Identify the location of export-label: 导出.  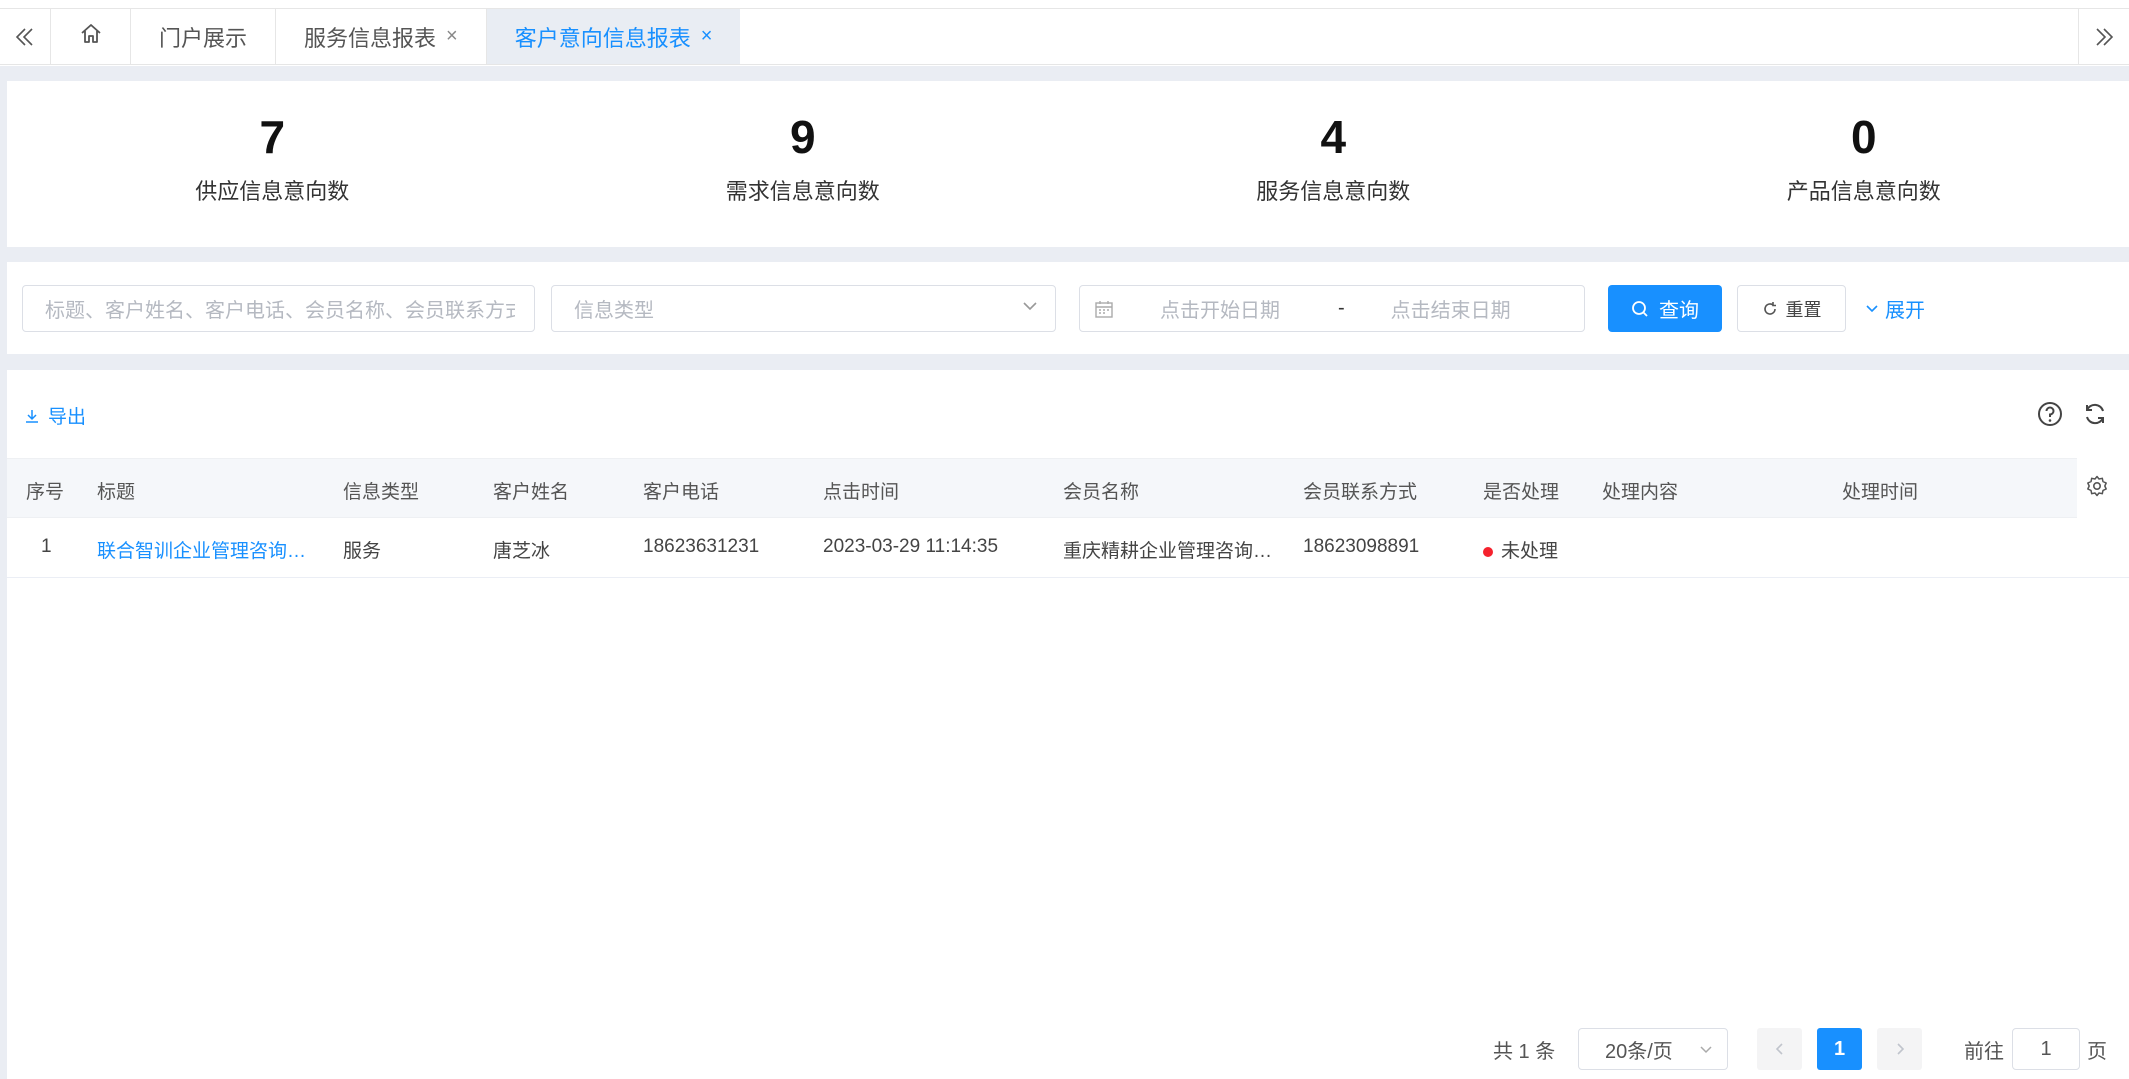
(67, 417).